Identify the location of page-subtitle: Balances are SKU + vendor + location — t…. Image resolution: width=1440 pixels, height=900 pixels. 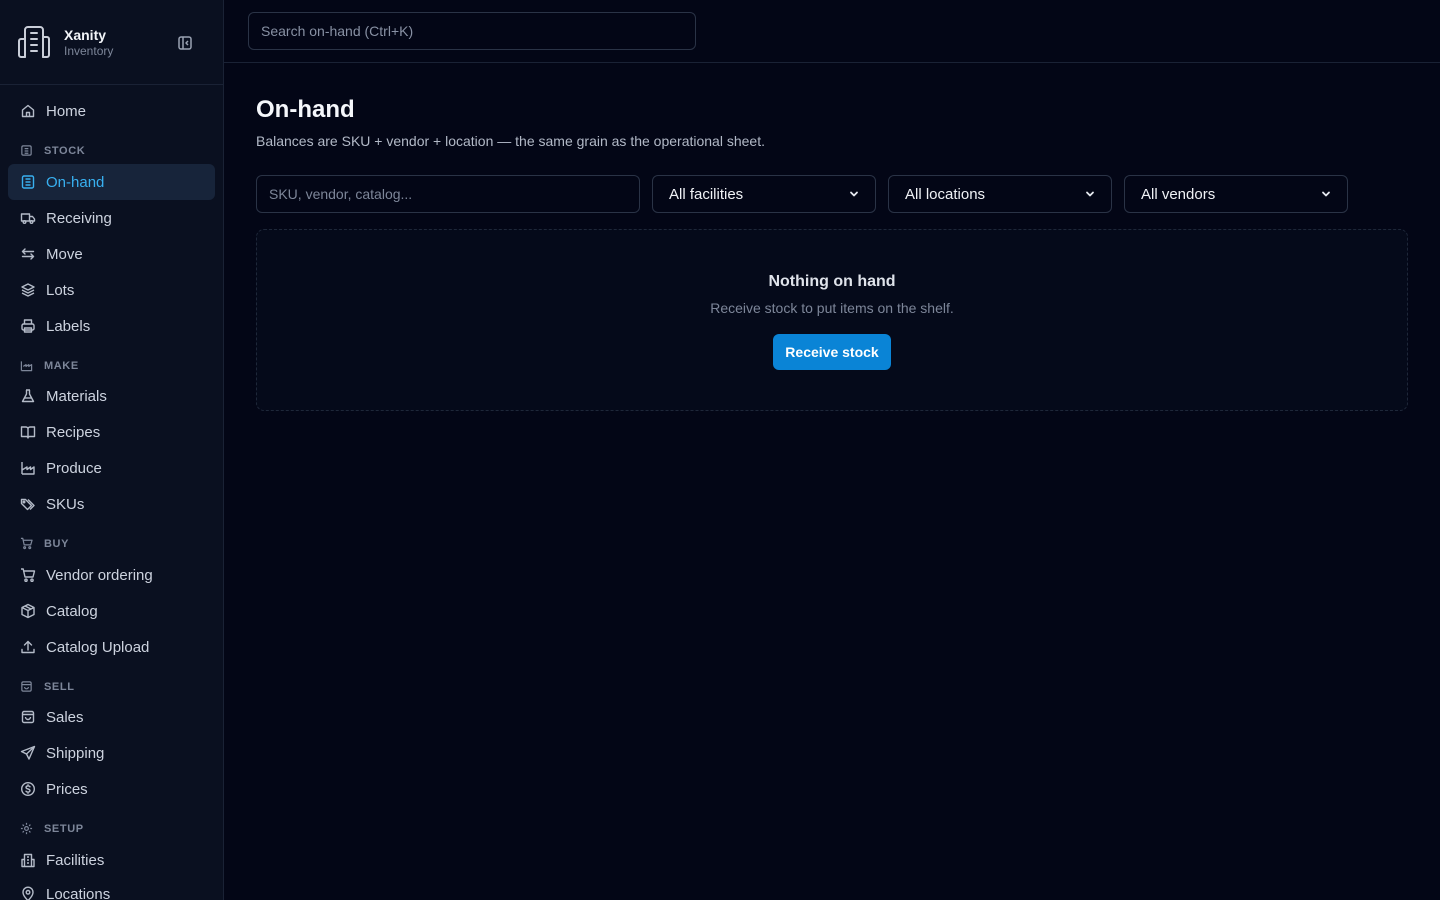
(510, 141).